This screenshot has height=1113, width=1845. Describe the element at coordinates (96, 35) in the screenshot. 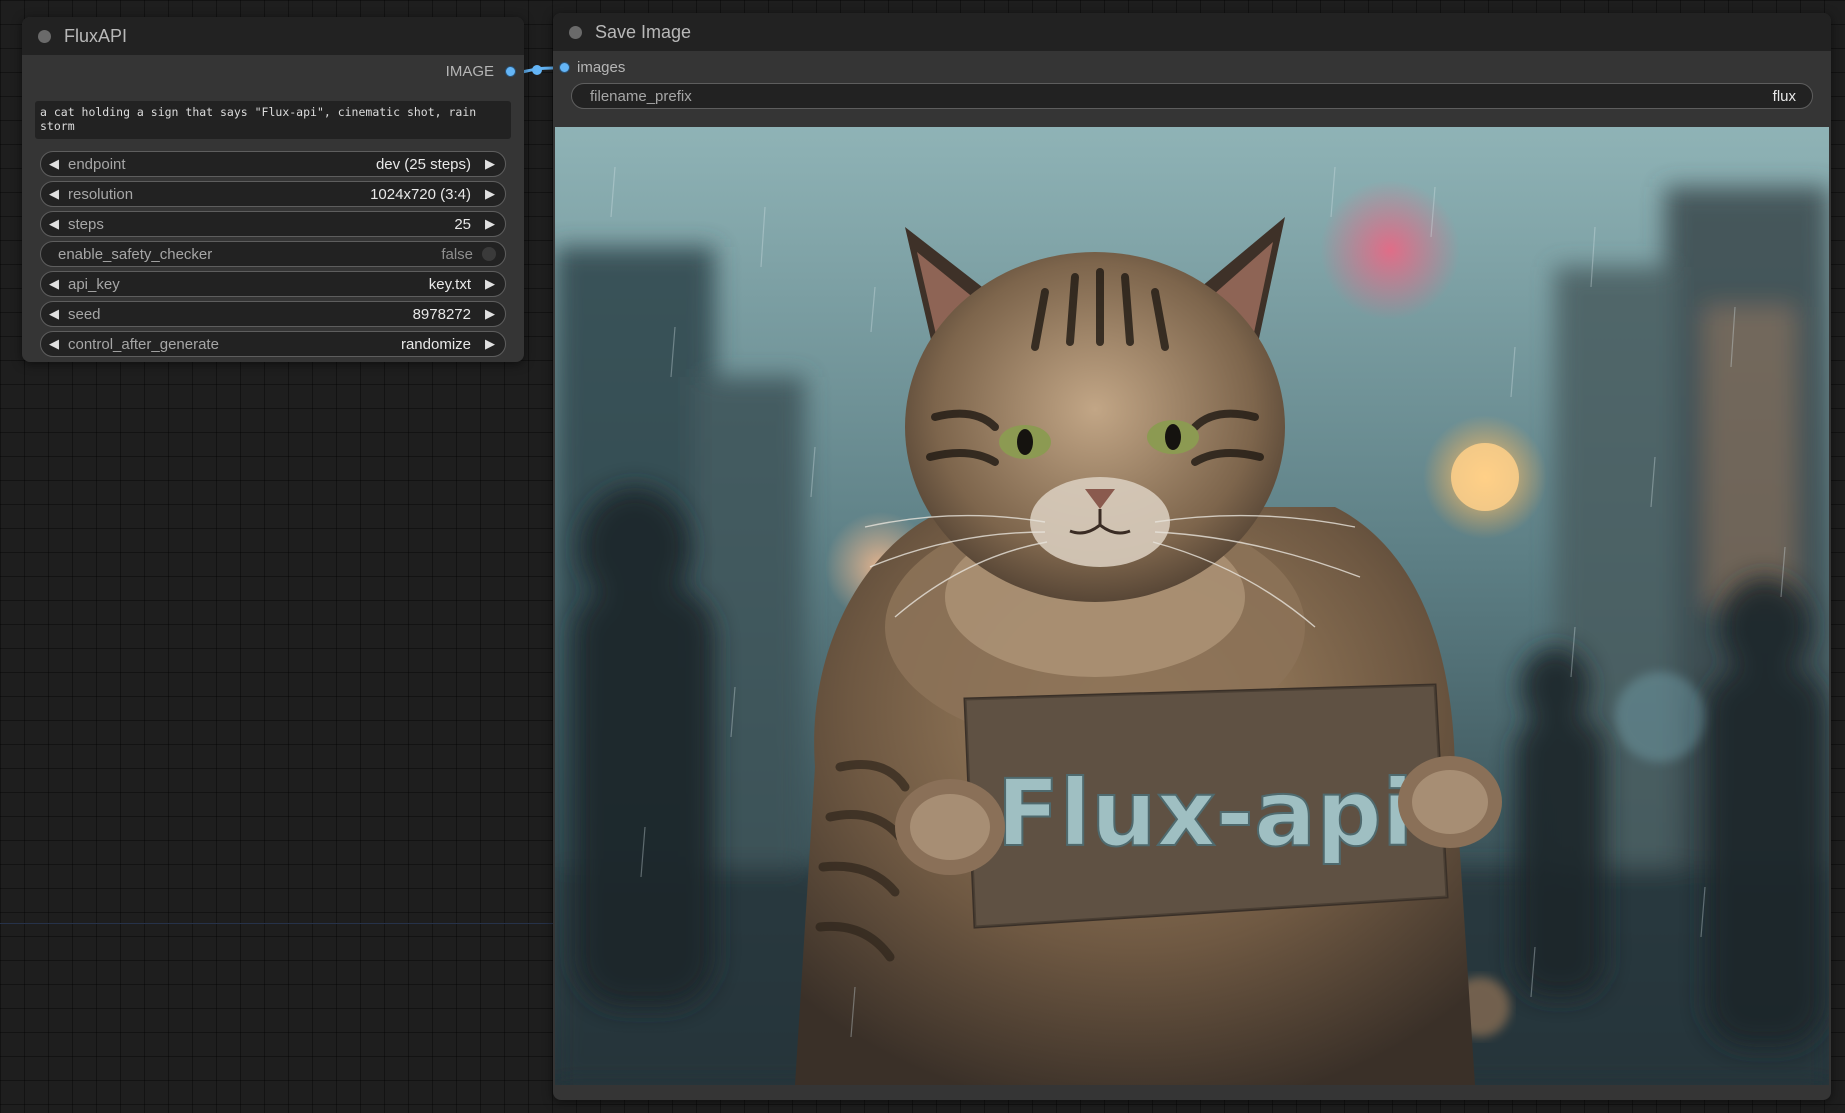

I see `fluxapi-node-title: FluxAPI` at that location.